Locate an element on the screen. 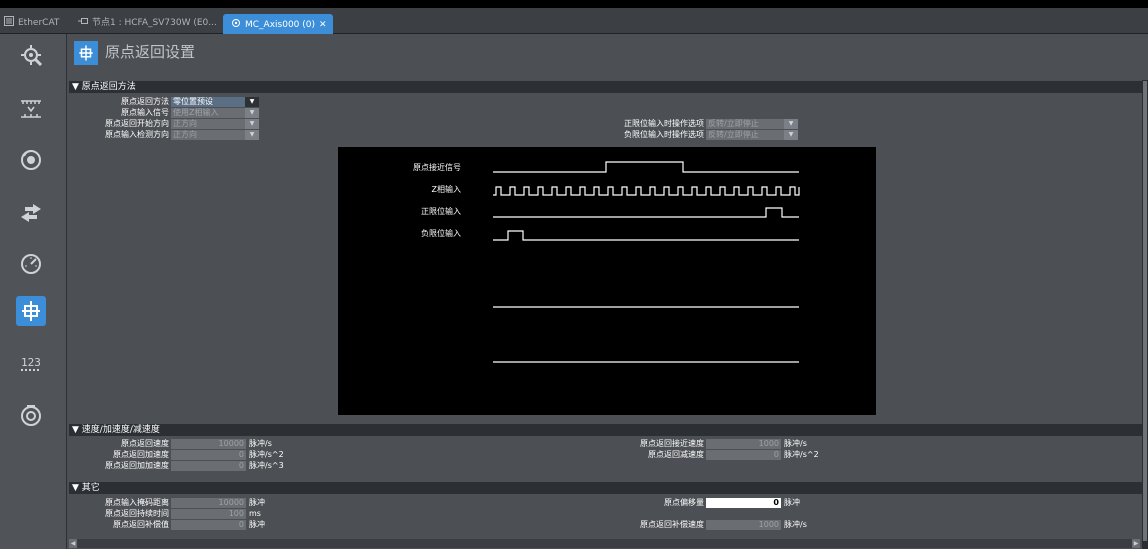  approach-speed-unit: 脉冲/s is located at coordinates (795, 443).